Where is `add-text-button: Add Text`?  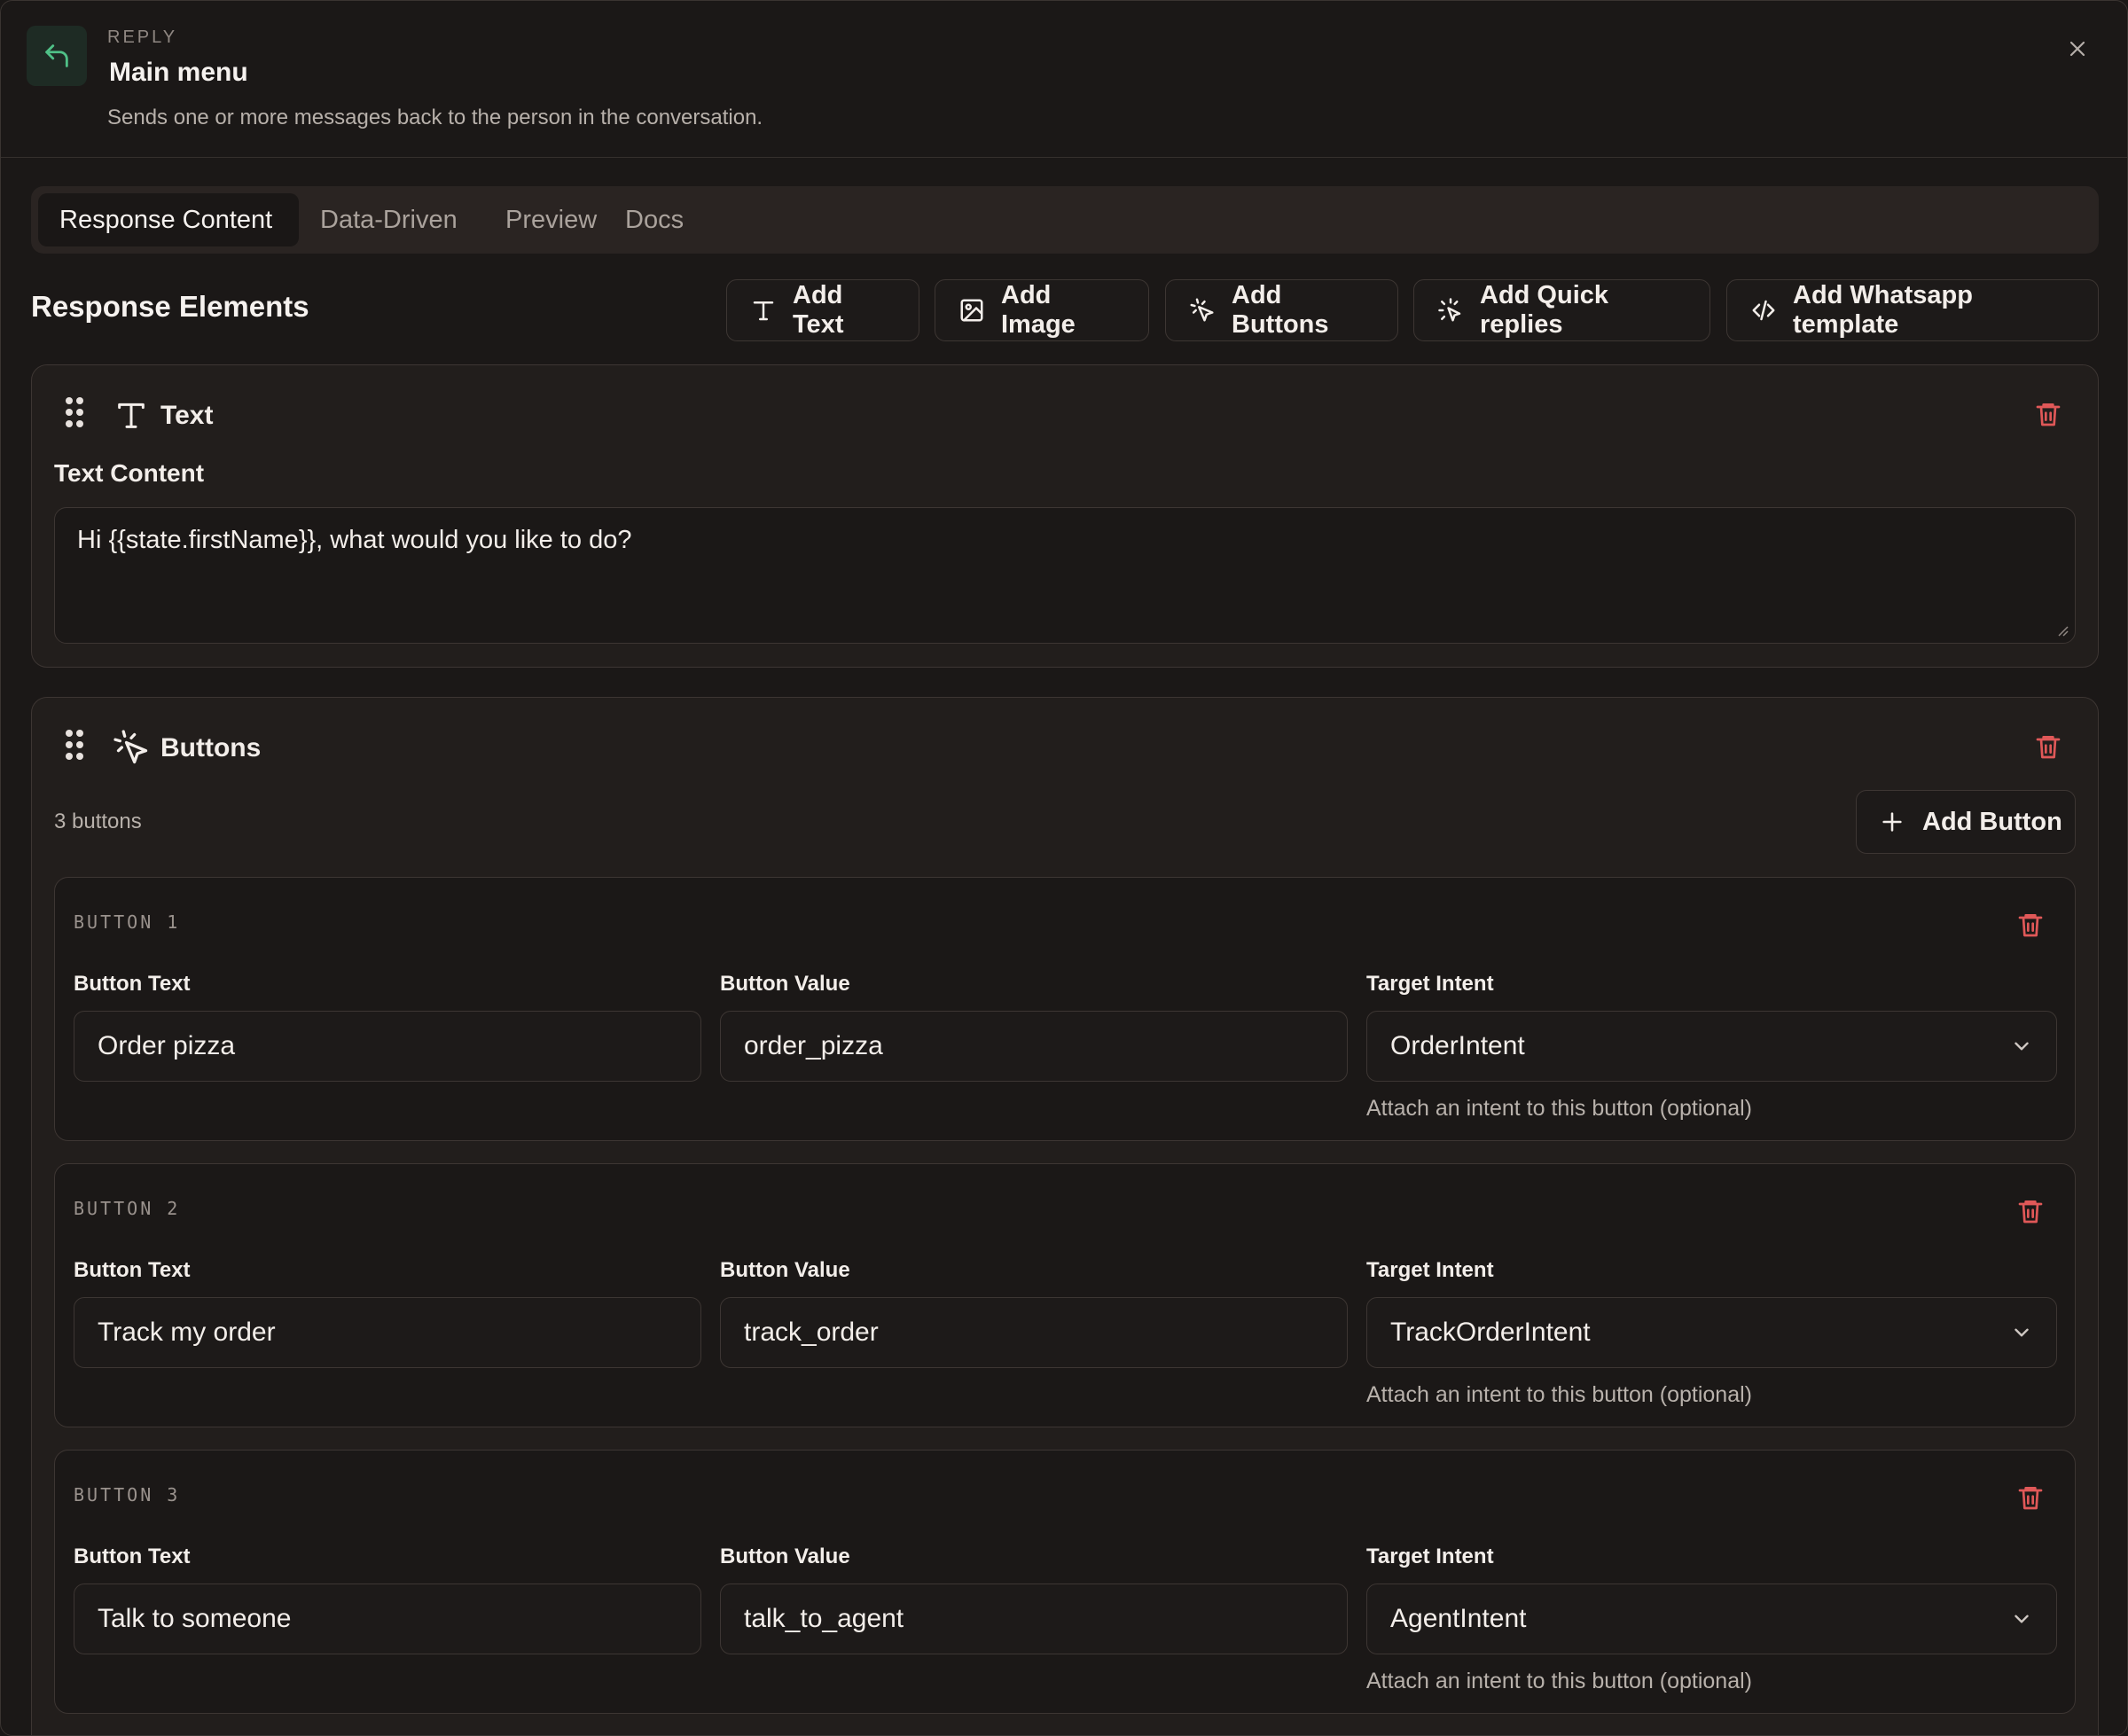
add-text-button: Add Text is located at coordinates (823, 310).